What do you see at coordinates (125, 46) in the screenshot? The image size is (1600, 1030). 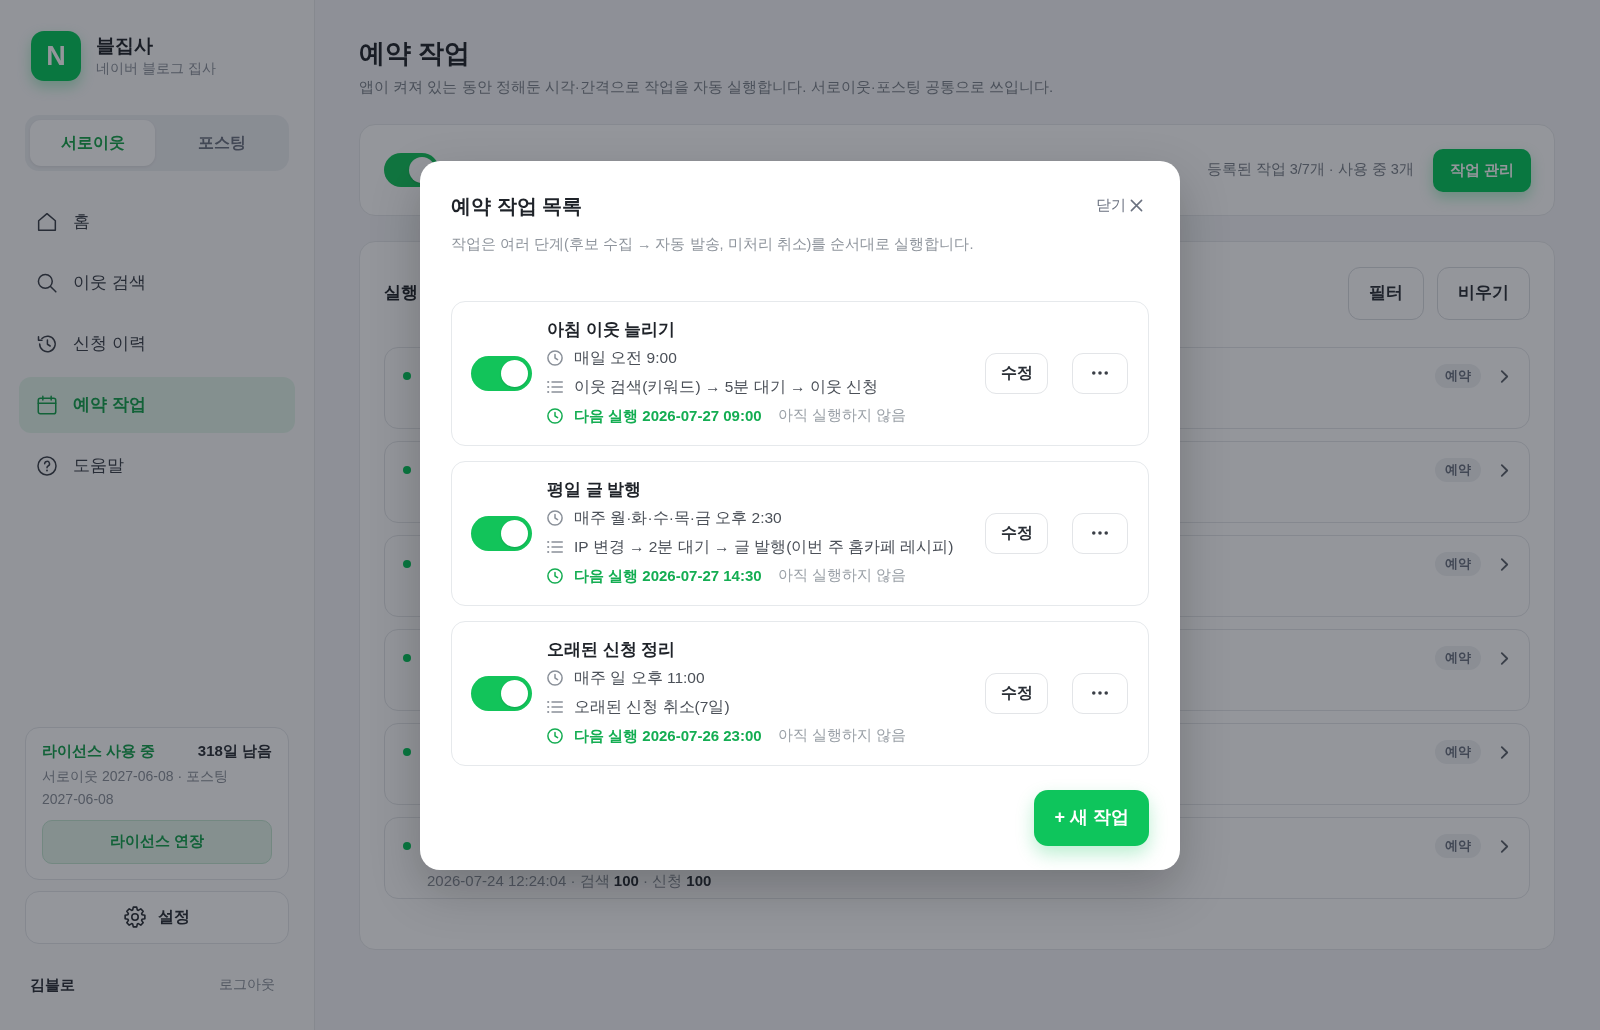 I see `app-name: 블집사` at bounding box center [125, 46].